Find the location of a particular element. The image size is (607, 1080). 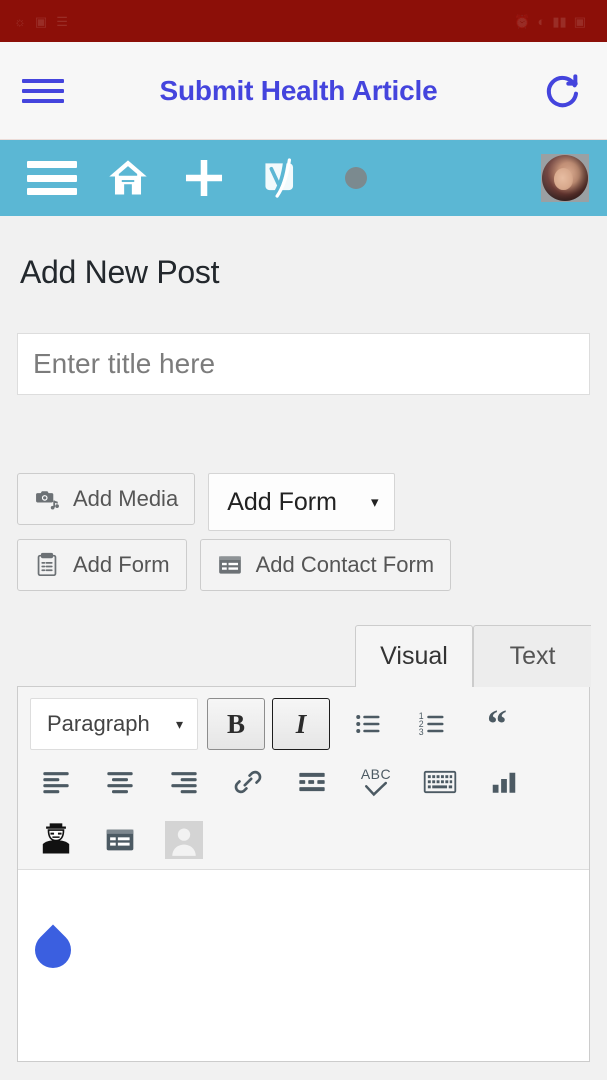

android-status-bar: ☼ ▣ ☰ ⏰ ◐ ▮▮ ▣ is located at coordinates (303, 21).